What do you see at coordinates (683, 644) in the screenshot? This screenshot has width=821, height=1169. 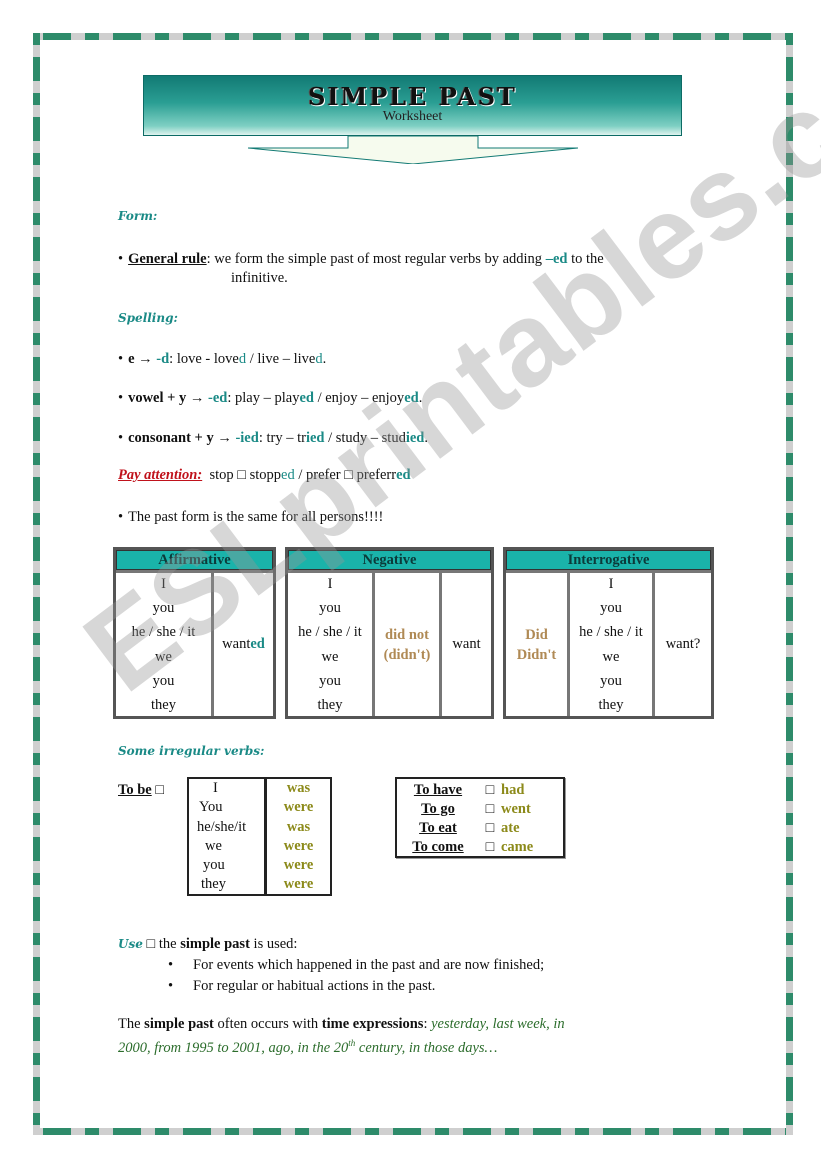 I see `interrogative-verb: want?` at bounding box center [683, 644].